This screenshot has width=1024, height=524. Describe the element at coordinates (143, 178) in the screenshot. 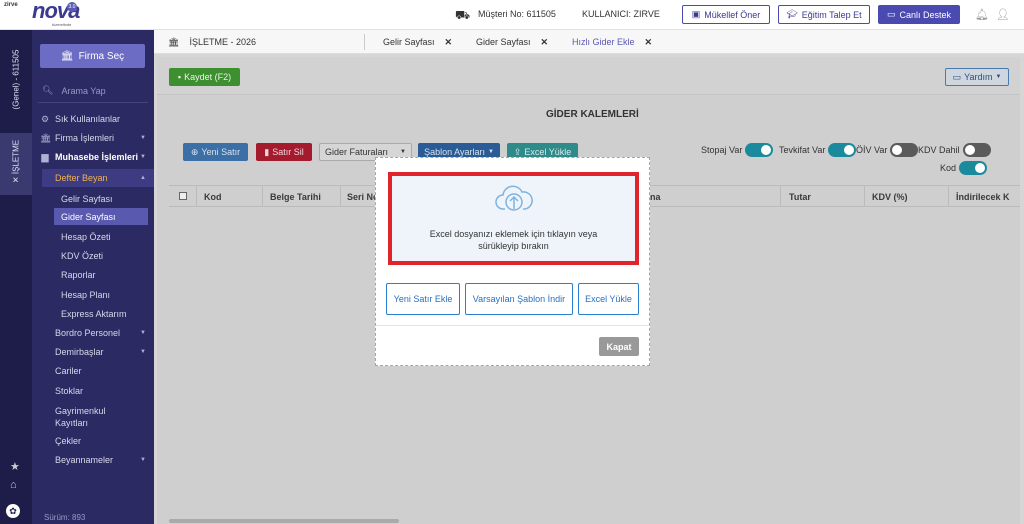

I see `chevron-up-icon: ▲` at that location.